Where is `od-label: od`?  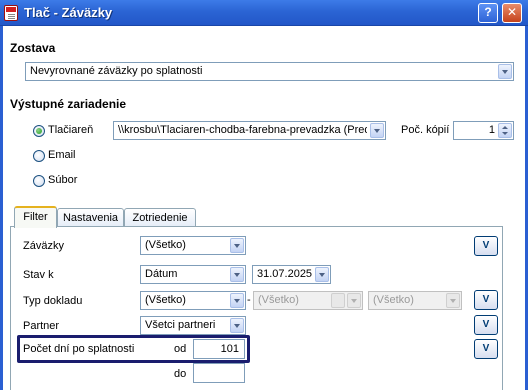 od-label: od is located at coordinates (180, 349).